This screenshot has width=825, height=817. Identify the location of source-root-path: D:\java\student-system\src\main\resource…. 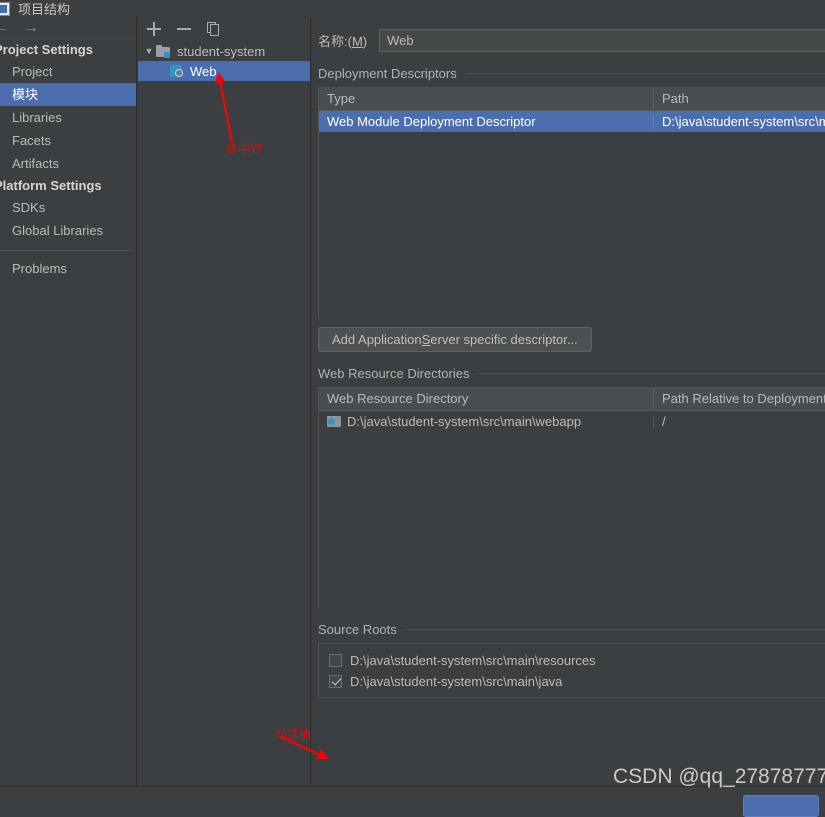
(473, 660).